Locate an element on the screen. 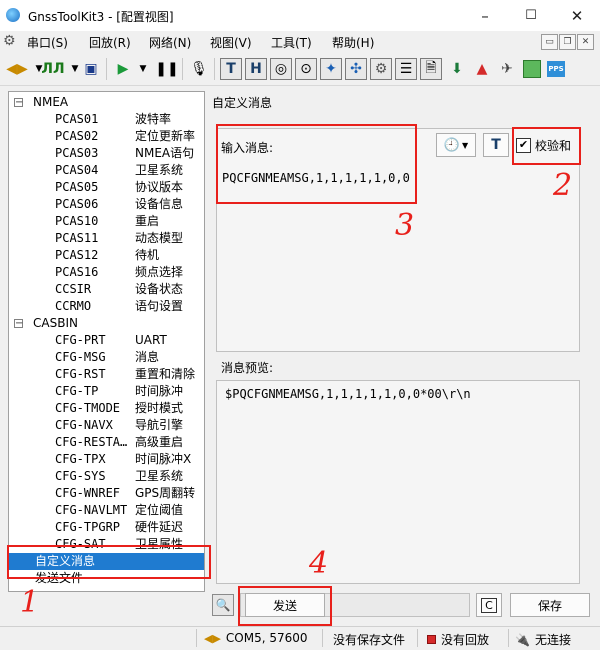  list-icon: ☰ is located at coordinates (406, 69).